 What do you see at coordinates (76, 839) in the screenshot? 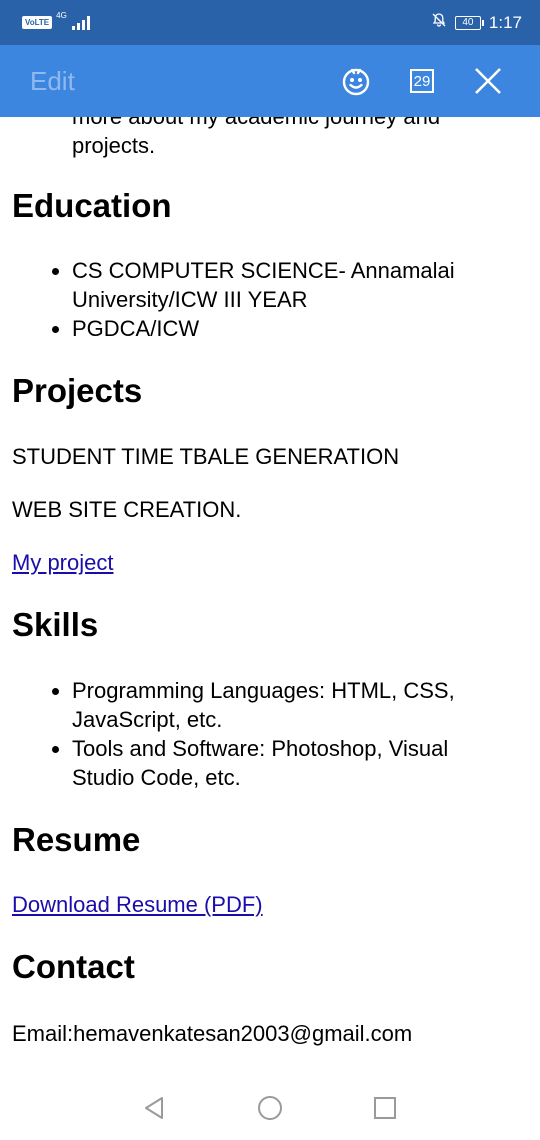
I see `resume-heading: Resume` at bounding box center [76, 839].